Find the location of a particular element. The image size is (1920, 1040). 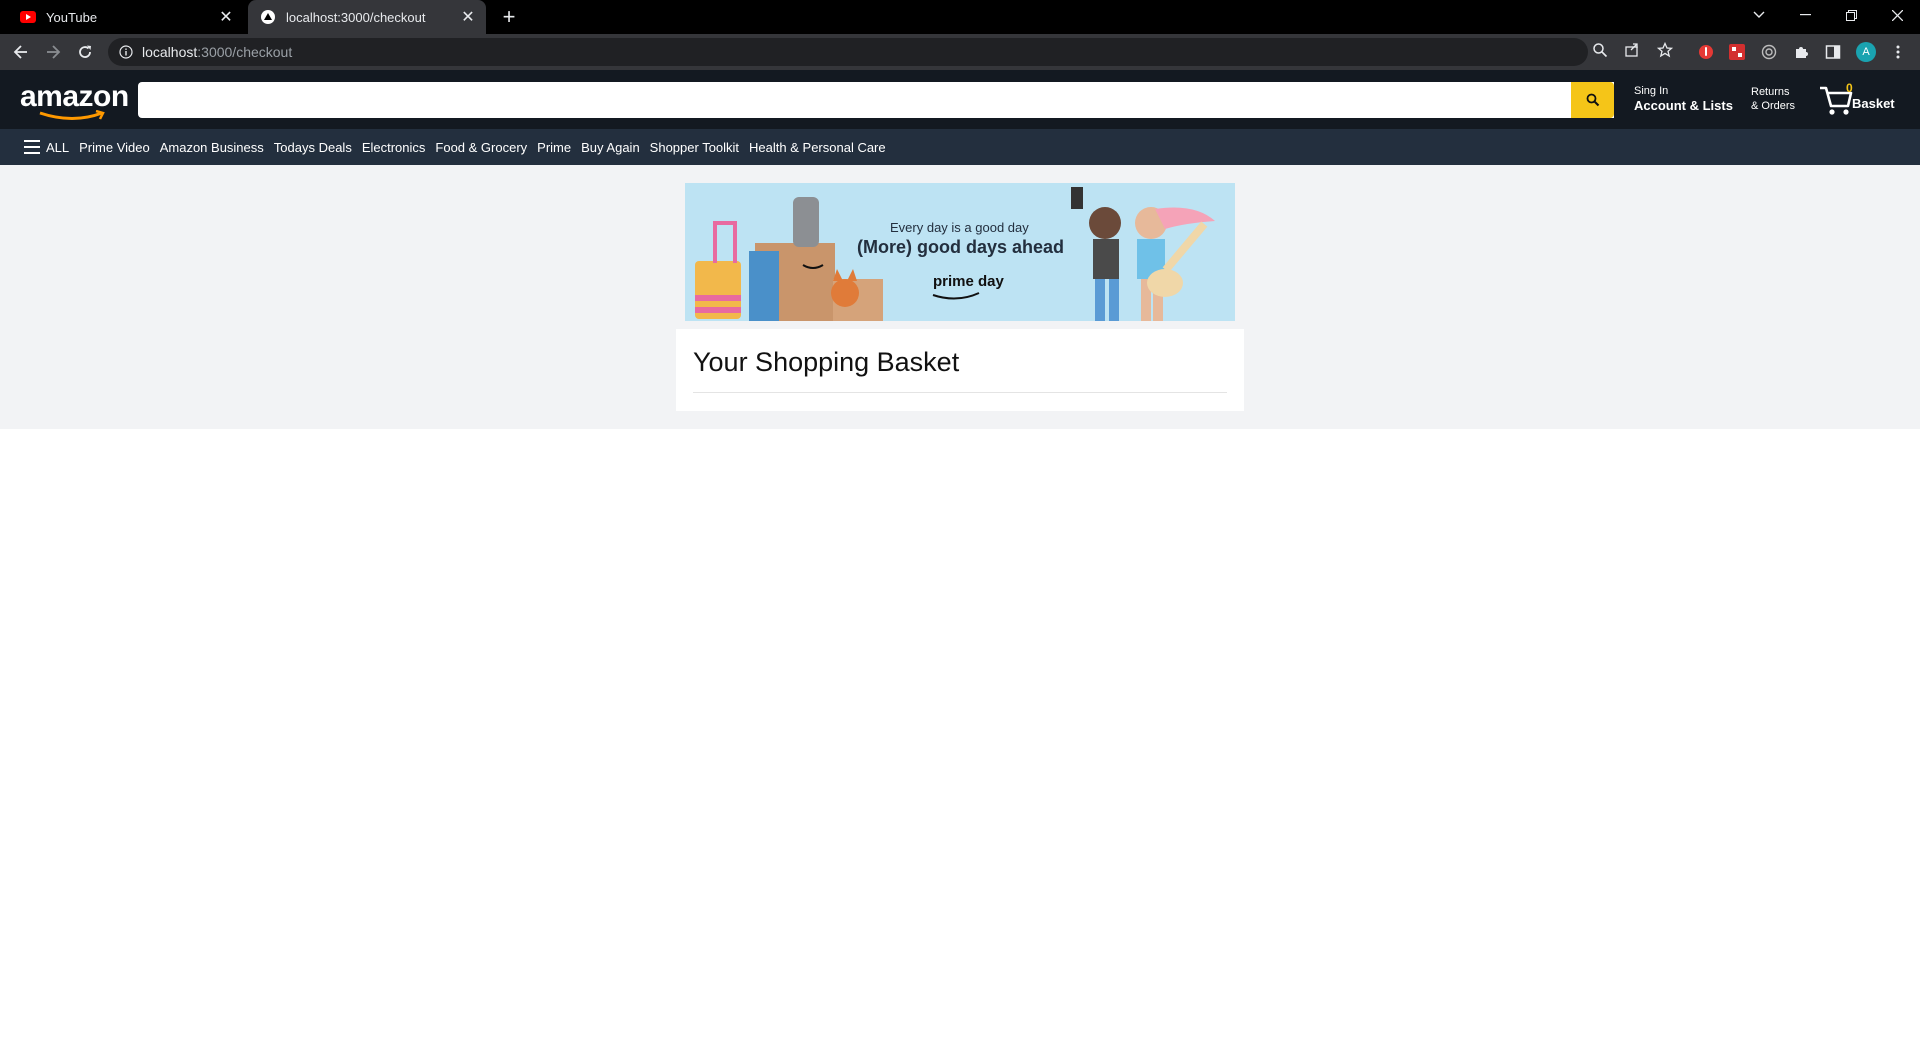

nav-item-prime: Prime is located at coordinates (554, 147).